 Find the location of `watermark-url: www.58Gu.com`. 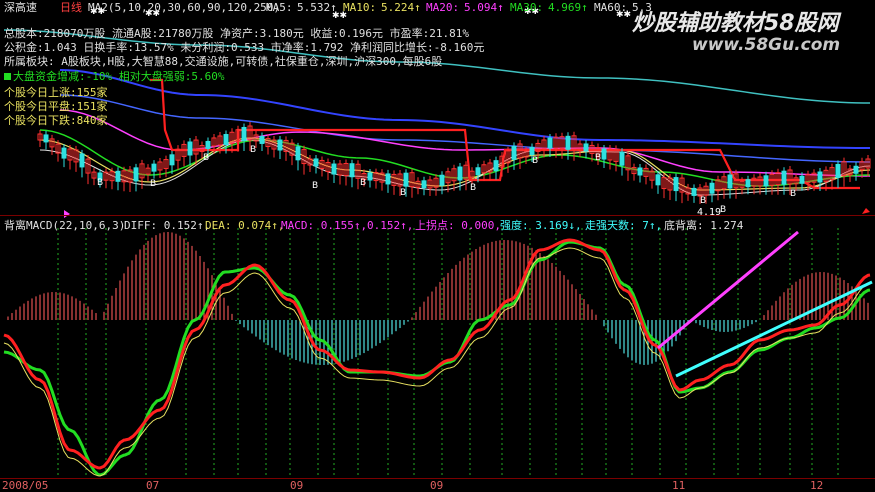

watermark-url: www.58Gu.com is located at coordinates (766, 45).